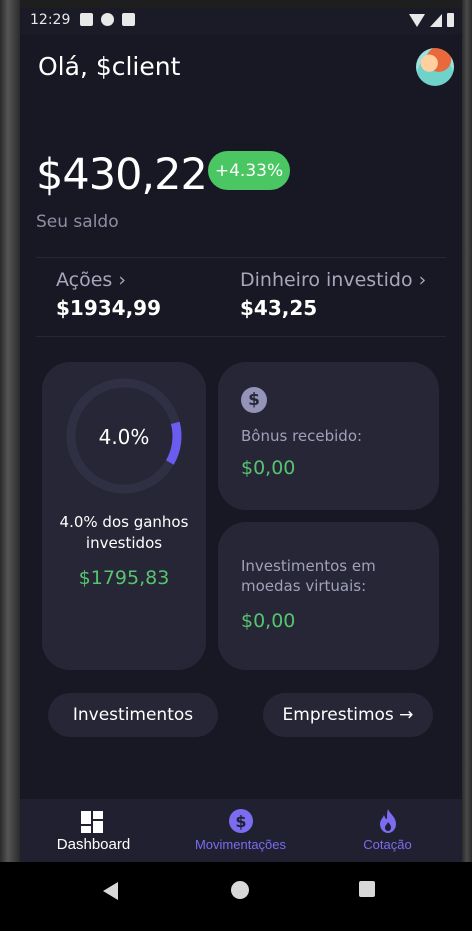  What do you see at coordinates (241, 21) in the screenshot?
I see `status-bar: 12:29` at bounding box center [241, 21].